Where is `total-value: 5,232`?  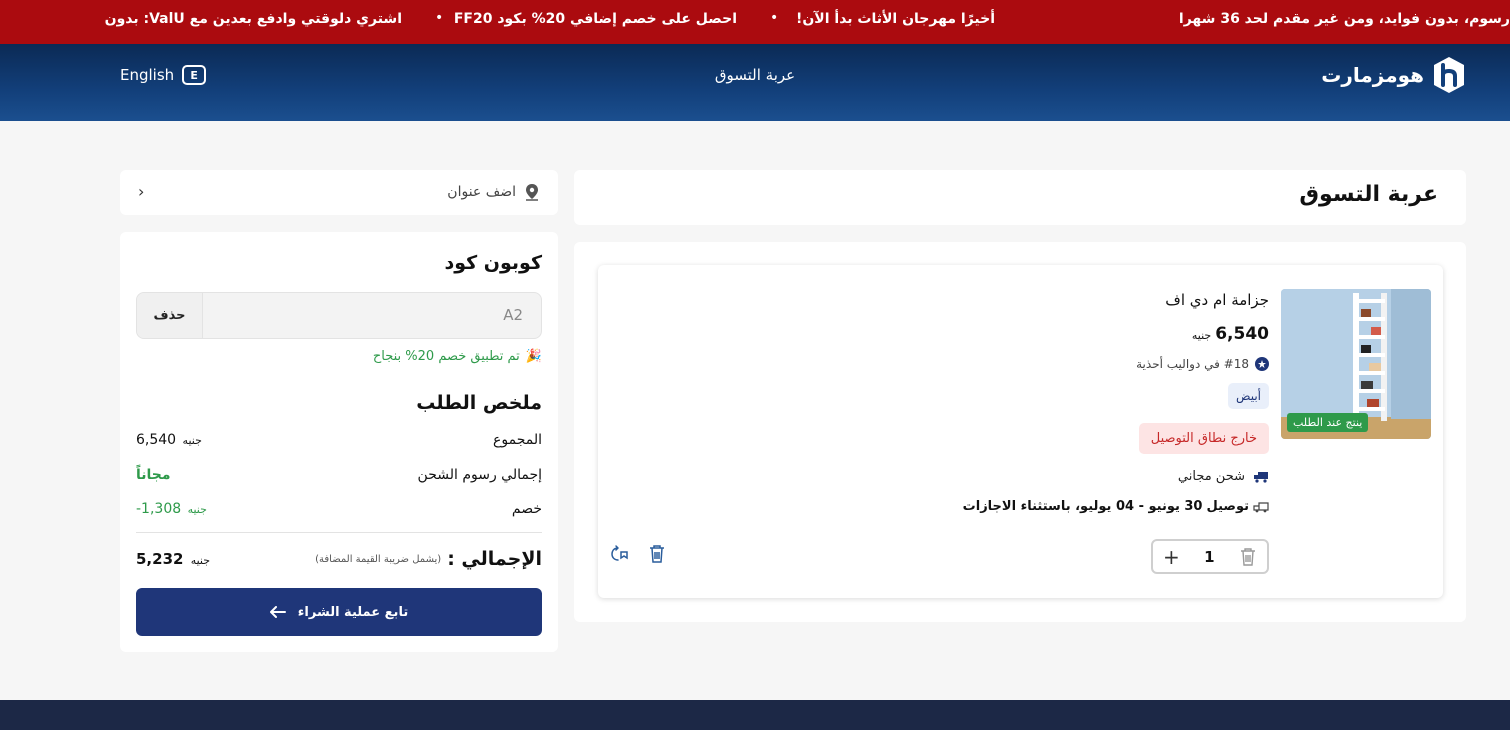
total-value: 5,232 is located at coordinates (160, 559).